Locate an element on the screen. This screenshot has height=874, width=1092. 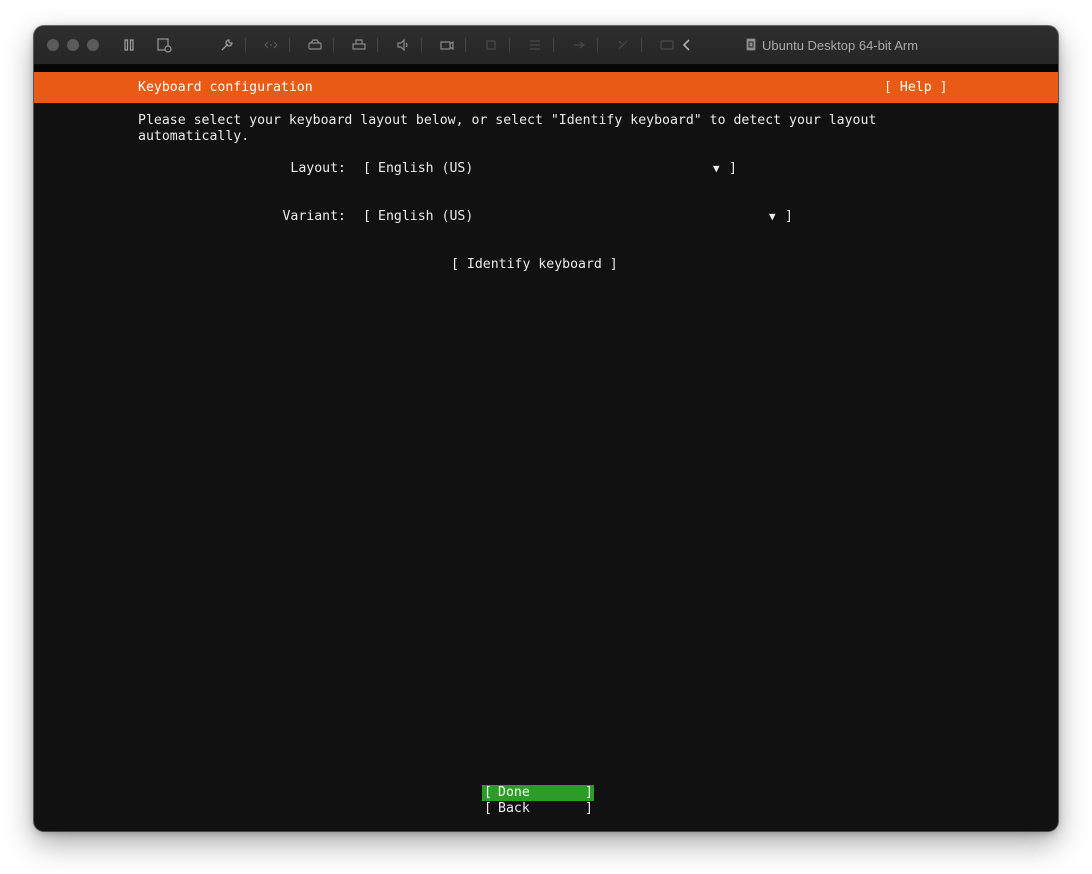
back-button: [ Back ] is located at coordinates (538, 809).